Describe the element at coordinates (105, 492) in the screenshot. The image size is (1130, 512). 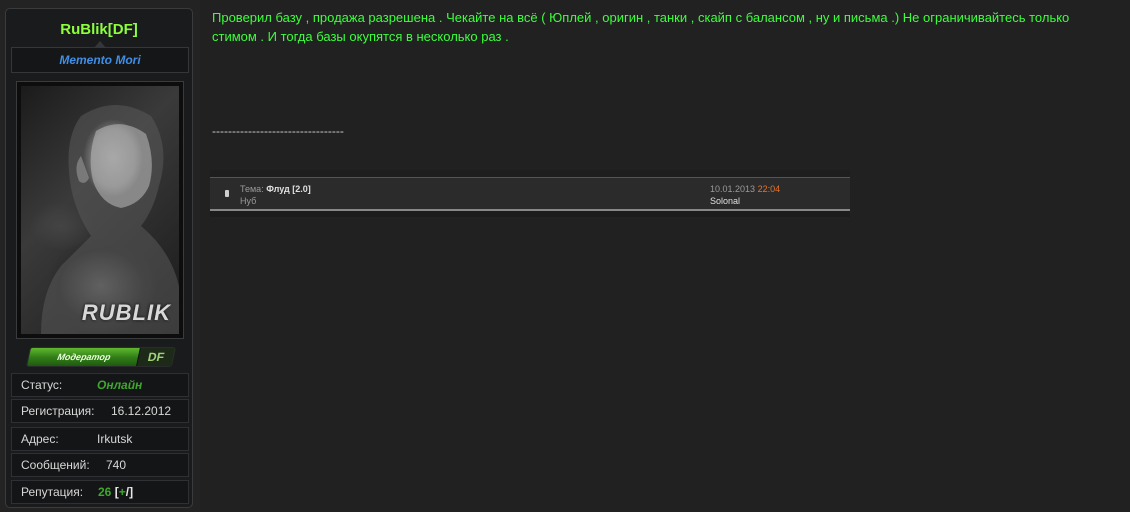
I see `reputation-value: 26` at that location.